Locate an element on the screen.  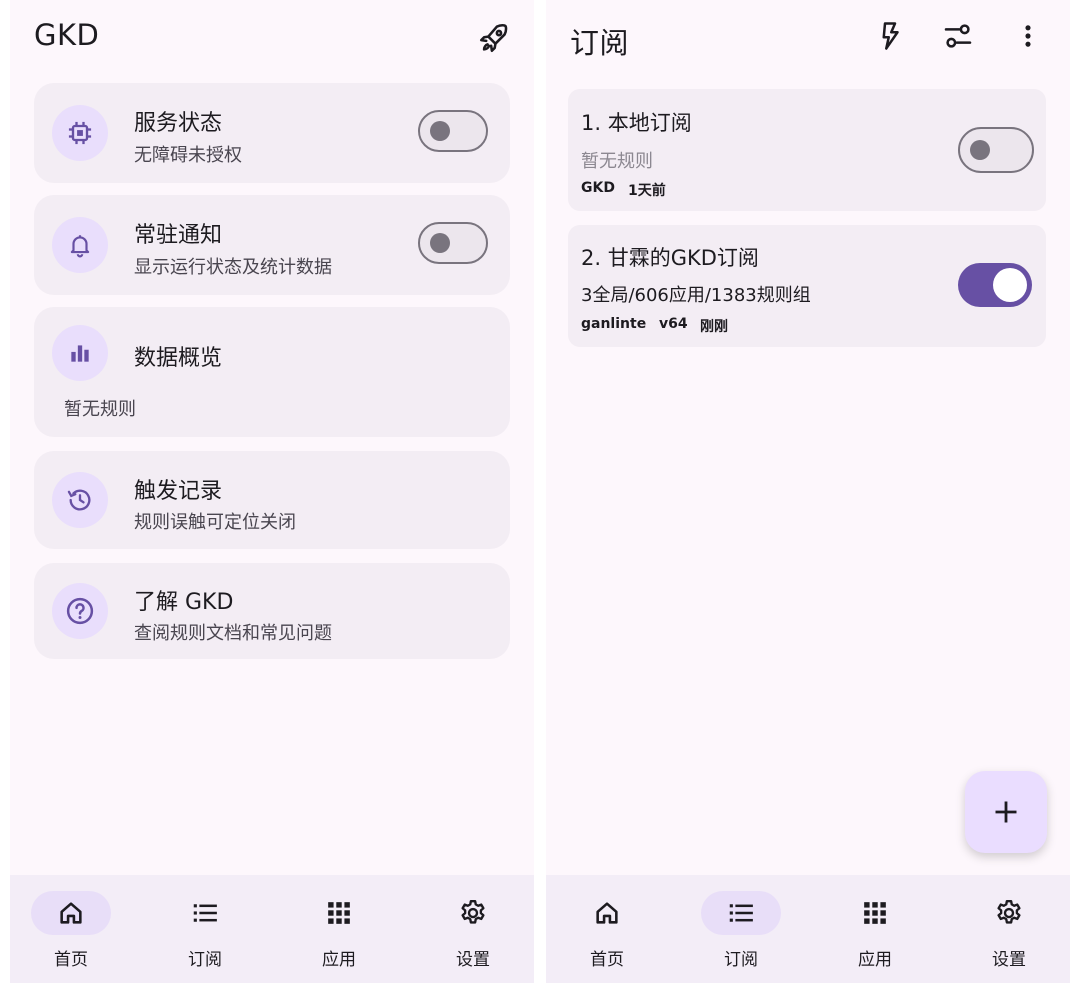
data-overview-card: 数据概览 暂无规则 is located at coordinates (272, 372).